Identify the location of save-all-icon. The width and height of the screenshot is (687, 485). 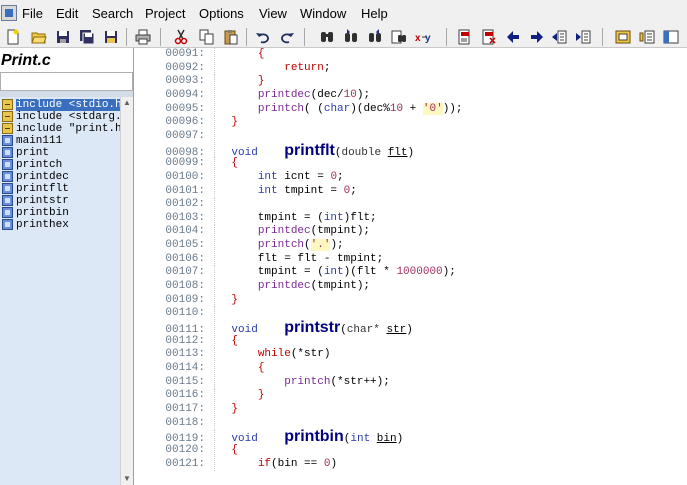
(87, 37).